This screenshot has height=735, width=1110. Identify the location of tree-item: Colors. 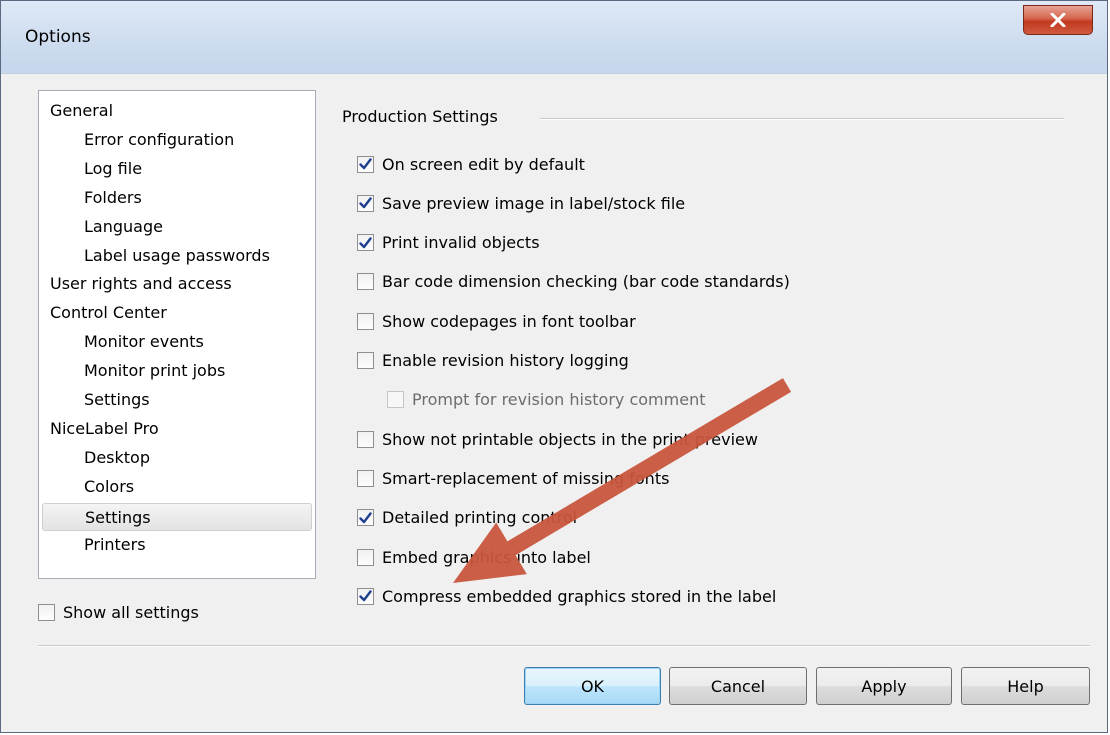
(109, 487).